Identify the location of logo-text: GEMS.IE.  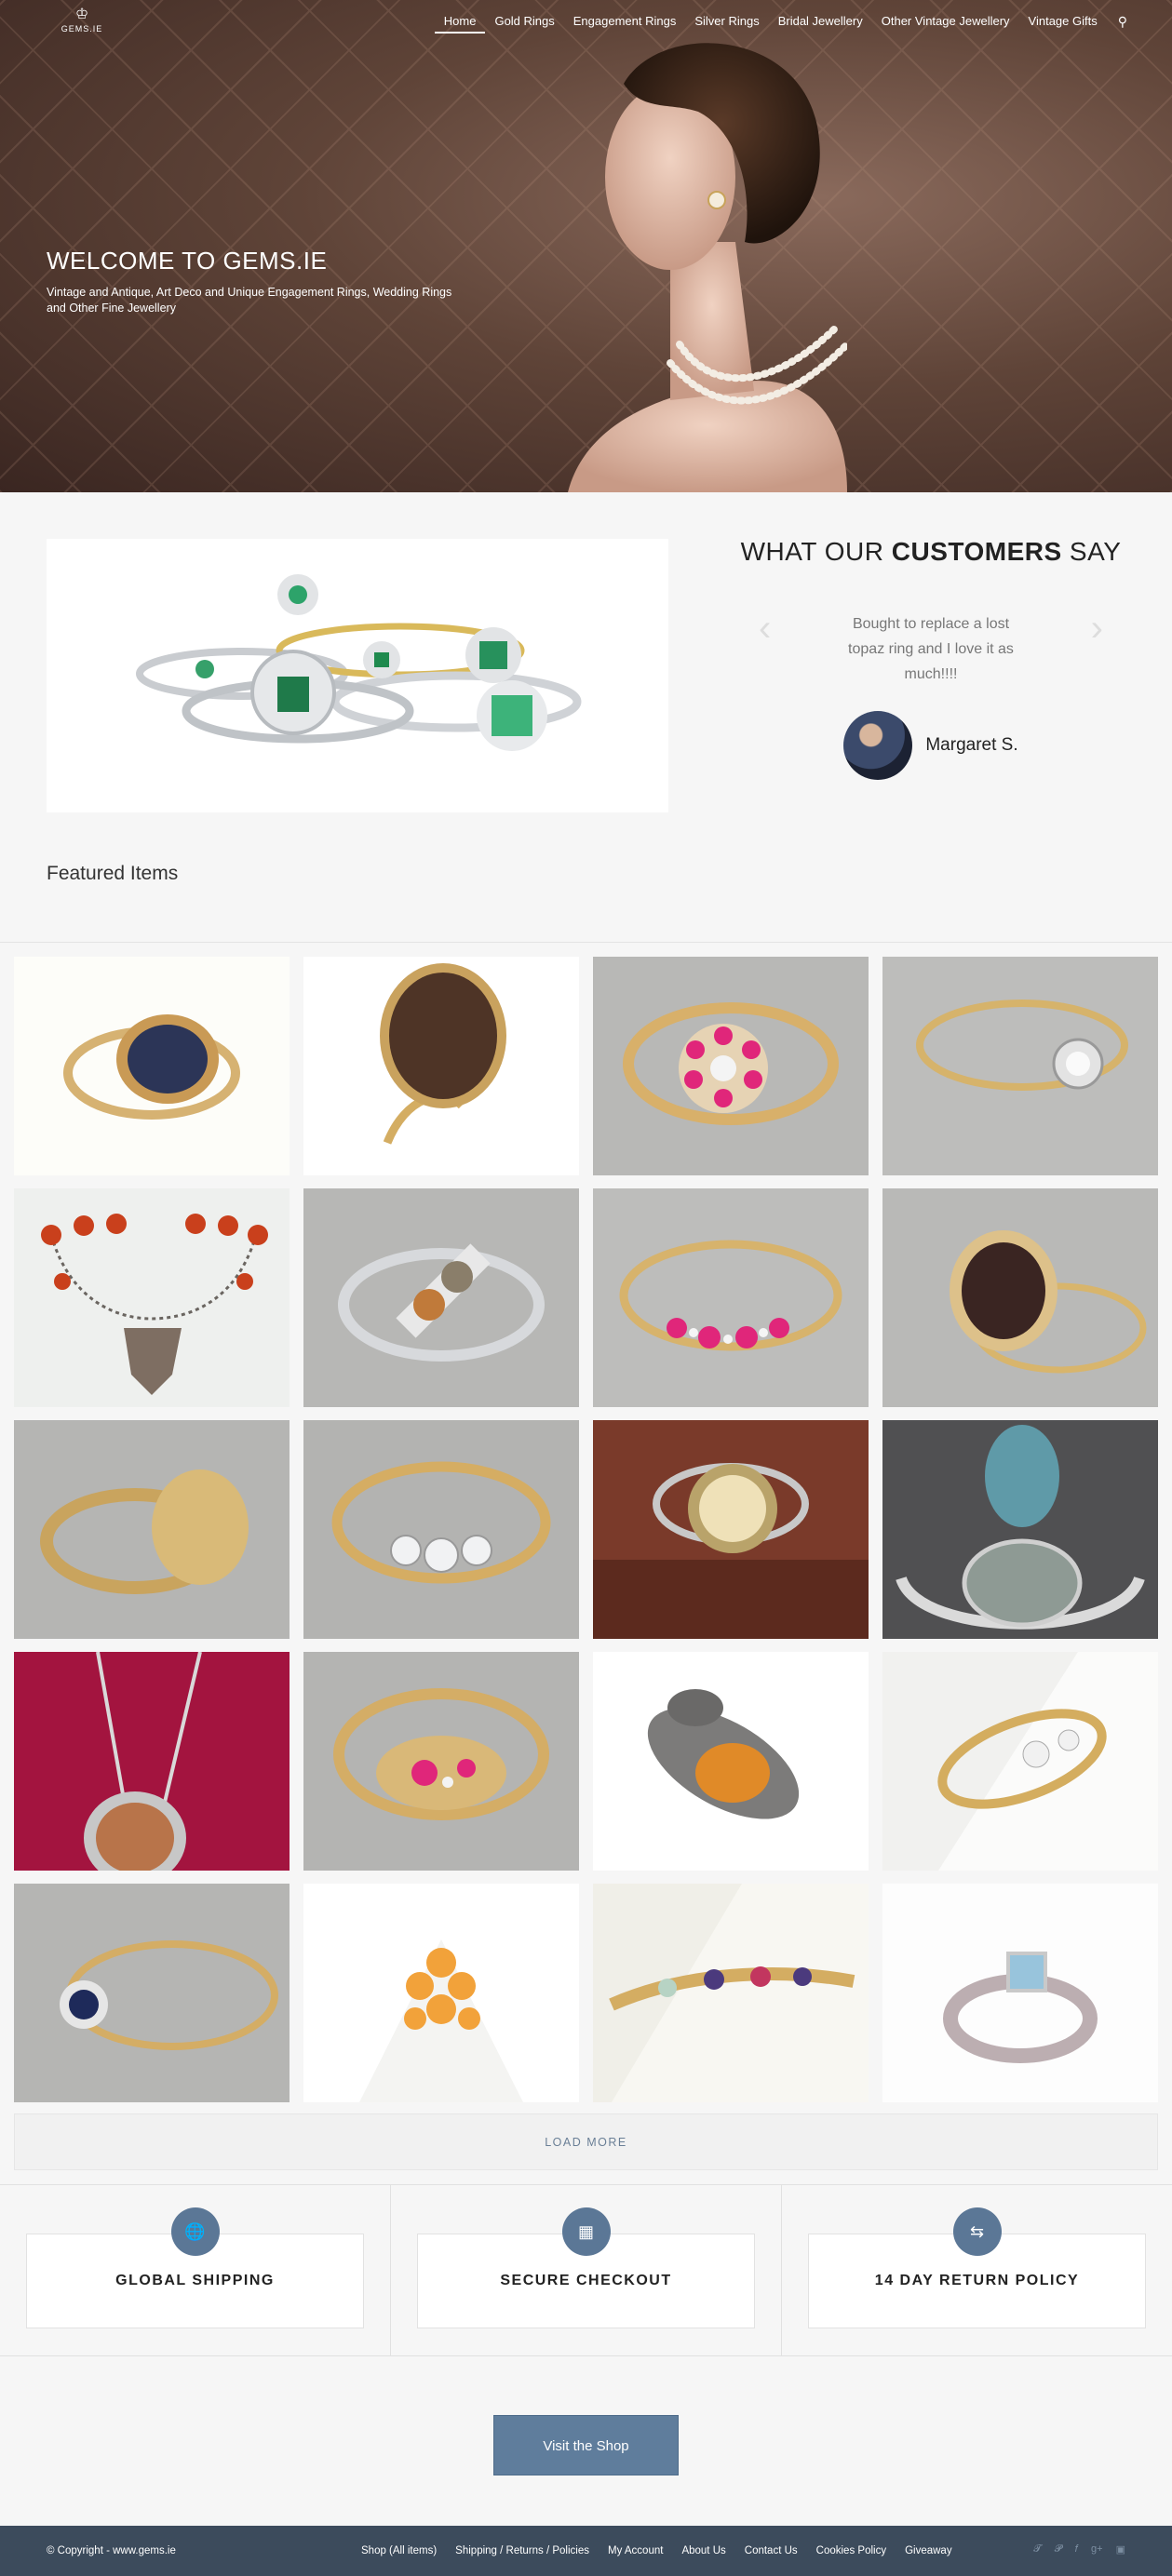
(82, 29).